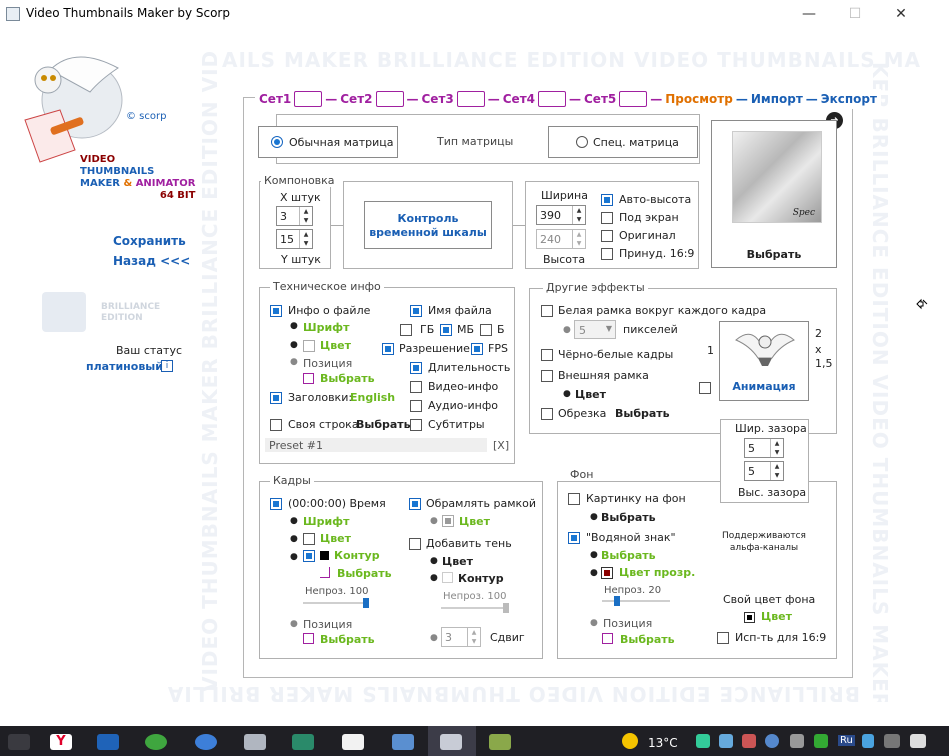 The height and width of the screenshot is (756, 949). What do you see at coordinates (448, 521) in the screenshot?
I see `border-color-checkbox` at bounding box center [448, 521].